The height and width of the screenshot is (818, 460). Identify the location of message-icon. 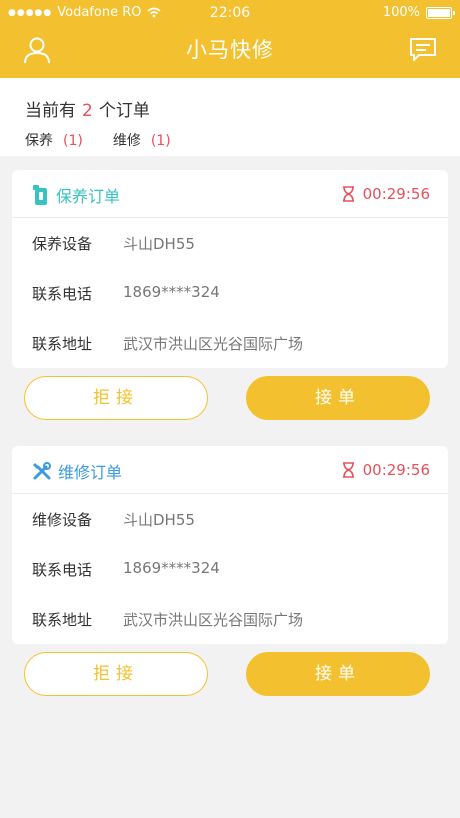
(423, 50).